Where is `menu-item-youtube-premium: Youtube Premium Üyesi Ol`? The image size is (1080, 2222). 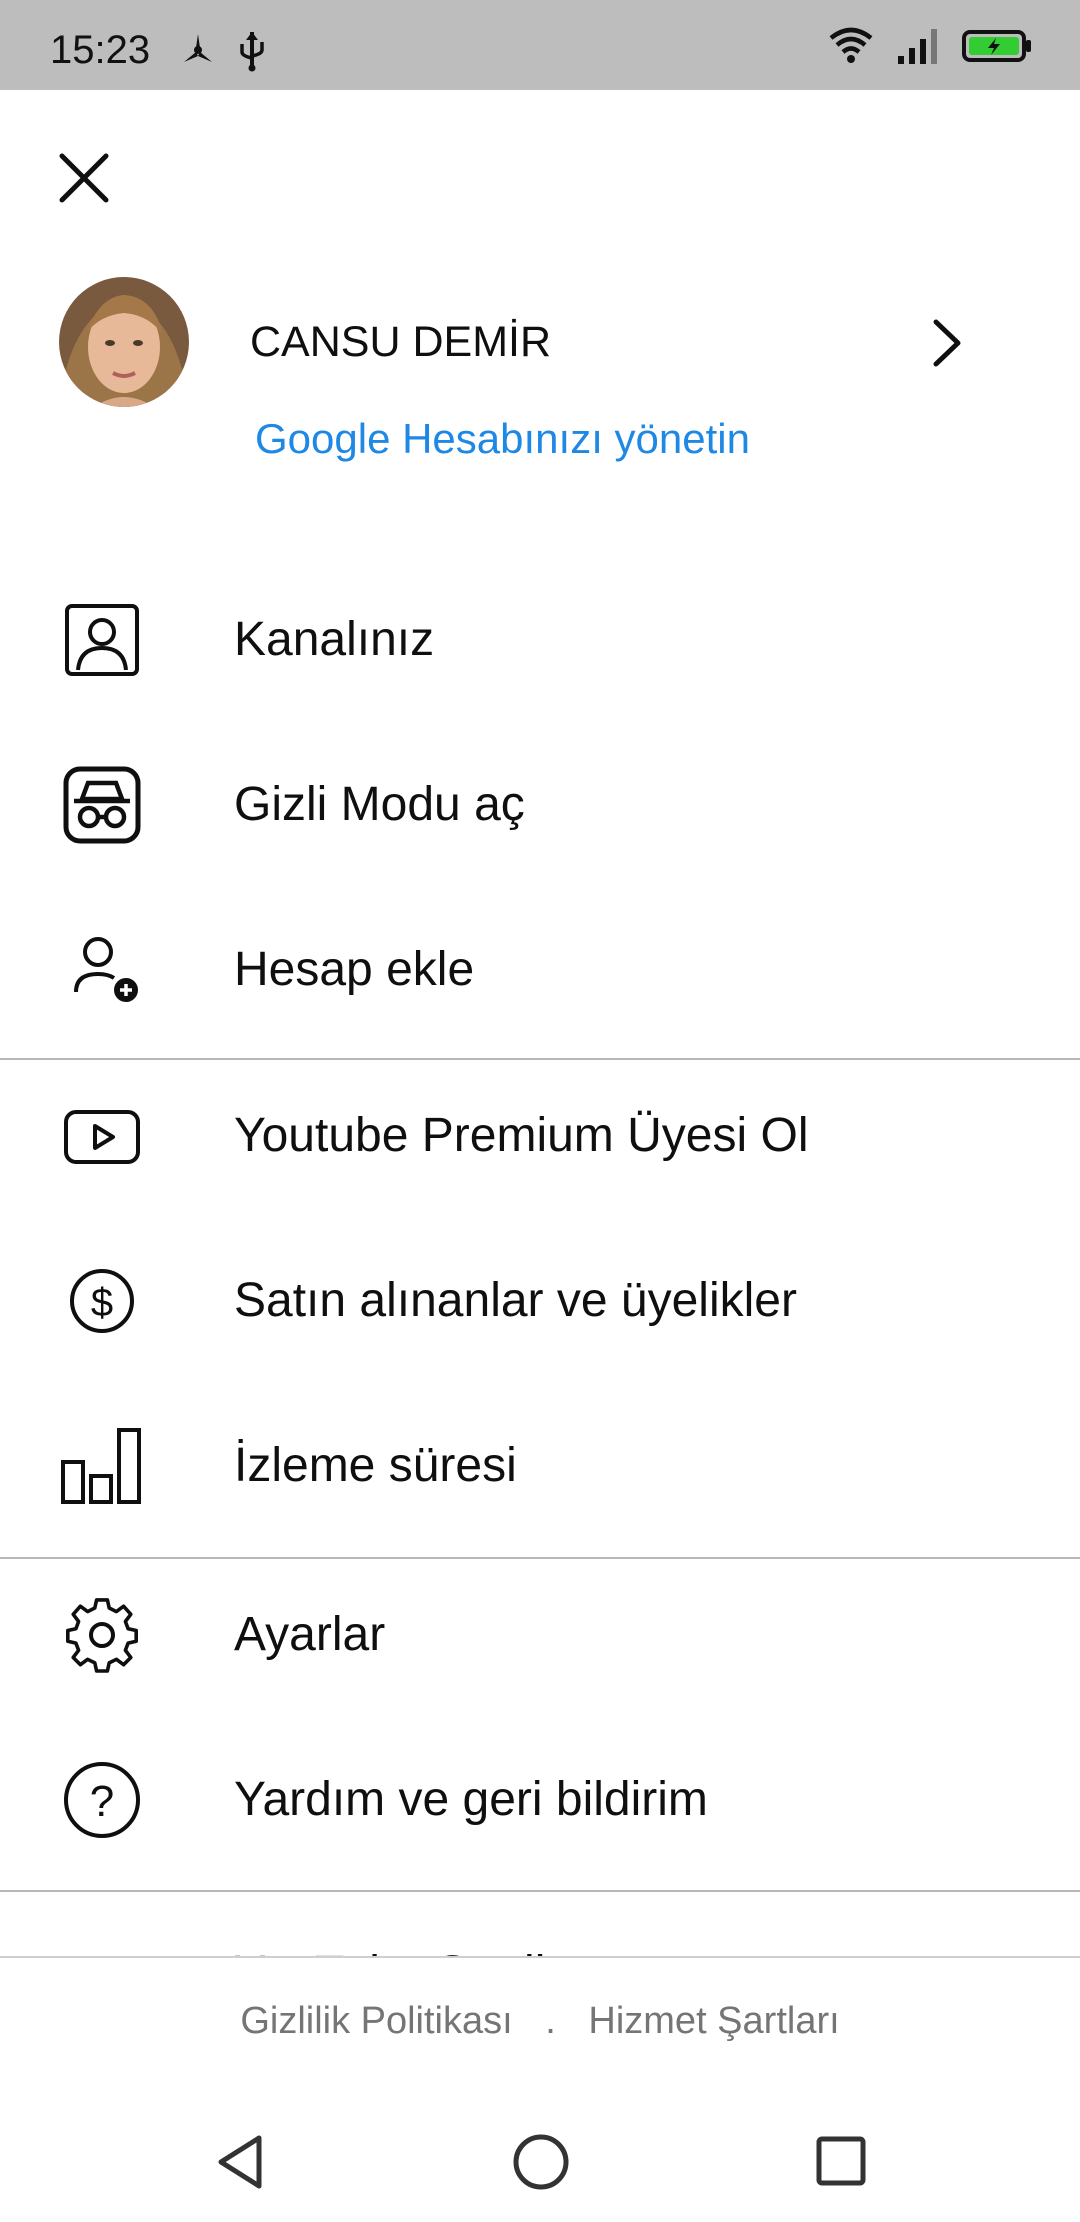
menu-item-youtube-premium: Youtube Premium Üyesi Ol is located at coordinates (540, 1136).